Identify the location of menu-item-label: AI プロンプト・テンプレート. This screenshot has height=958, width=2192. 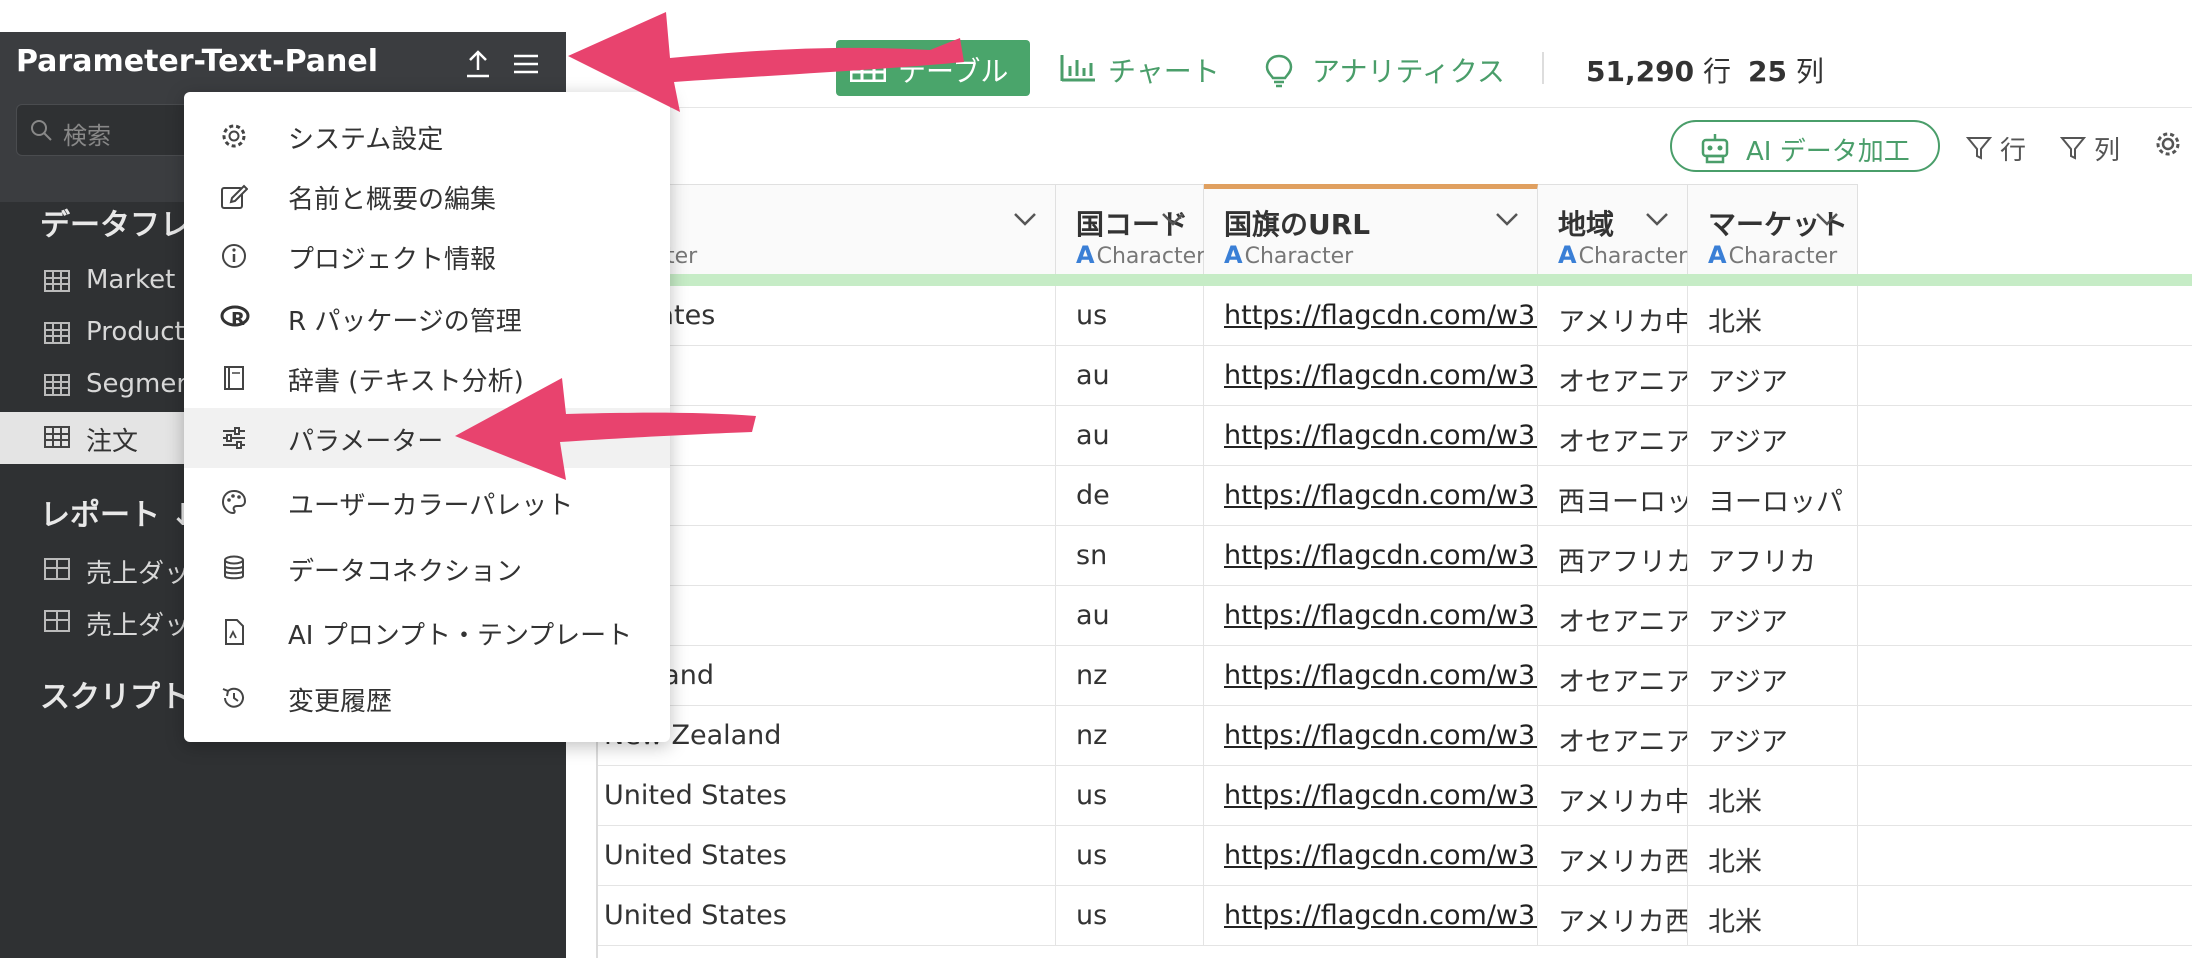
(460, 636).